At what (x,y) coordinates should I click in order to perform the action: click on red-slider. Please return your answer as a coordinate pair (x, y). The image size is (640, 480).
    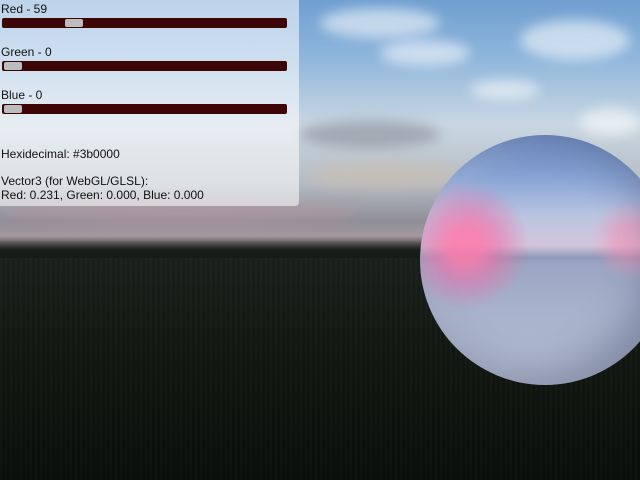
    Looking at the image, I should click on (144, 23).